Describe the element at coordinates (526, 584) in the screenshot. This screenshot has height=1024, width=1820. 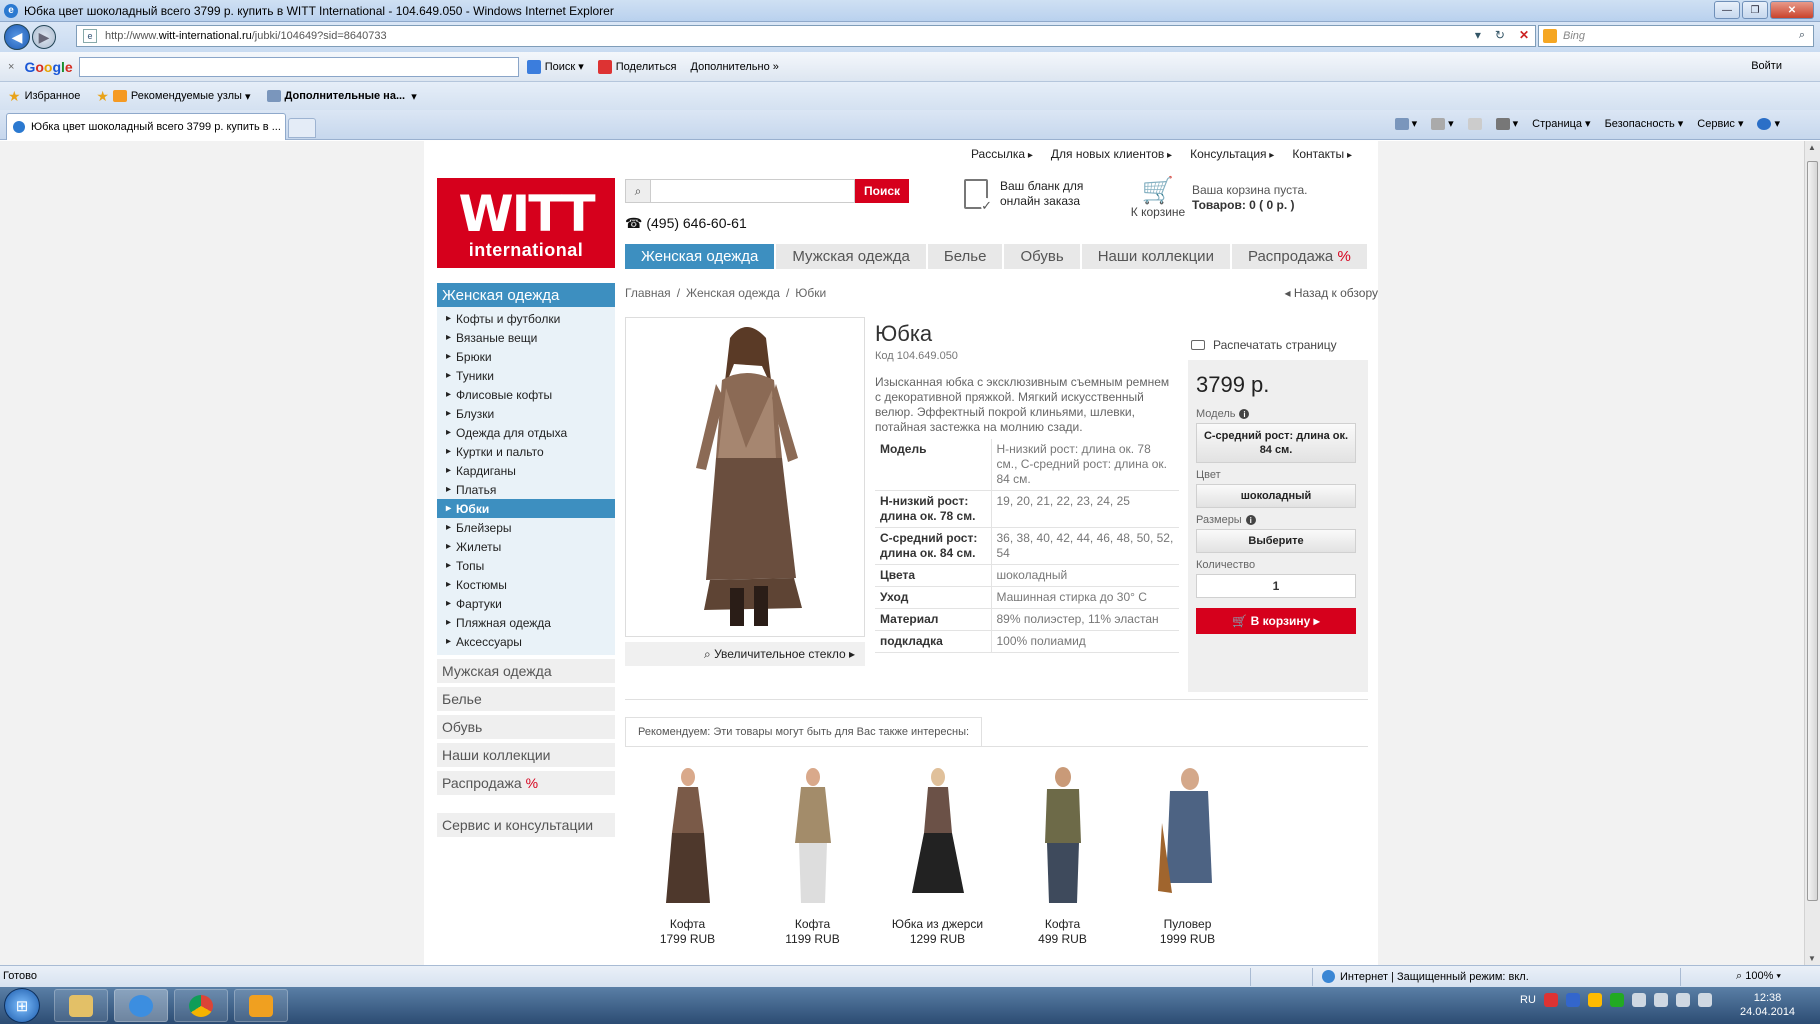
I see `sidebar-item: Костюмы` at that location.